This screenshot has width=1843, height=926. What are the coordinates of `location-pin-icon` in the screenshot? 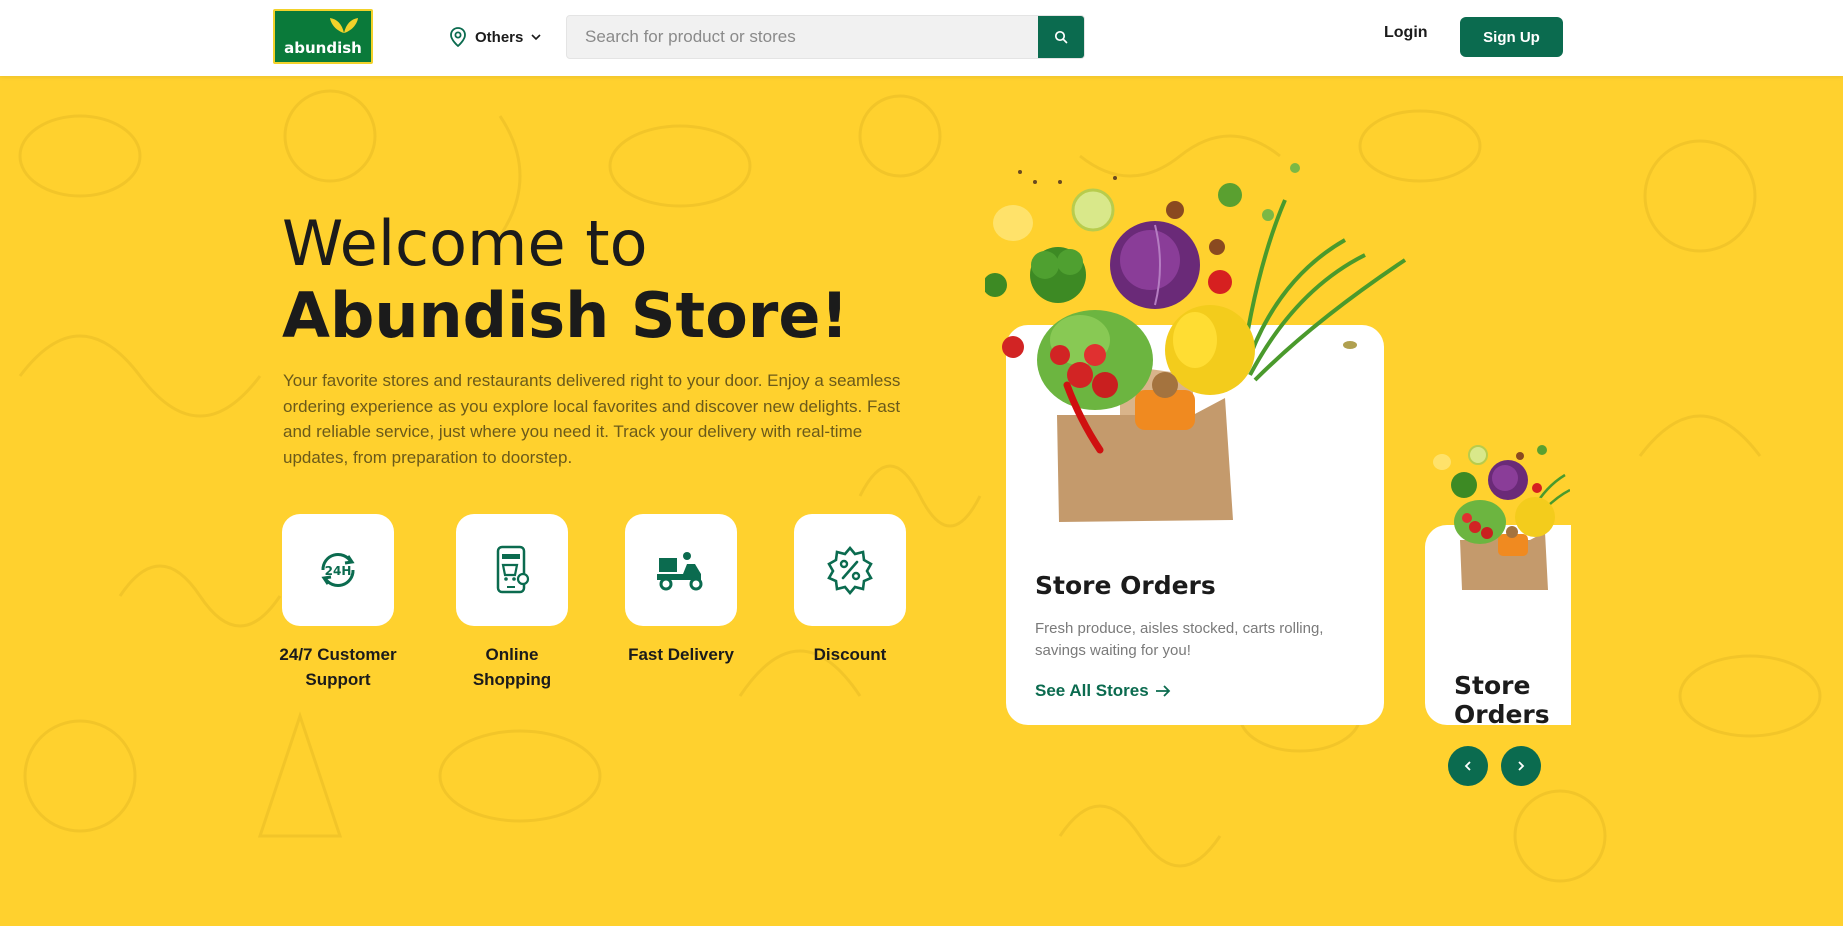 It's located at (458, 37).